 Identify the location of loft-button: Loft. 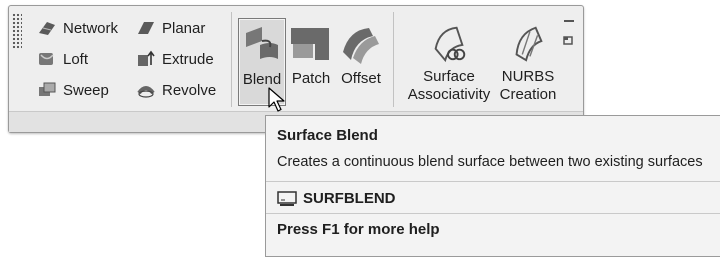
(62, 59).